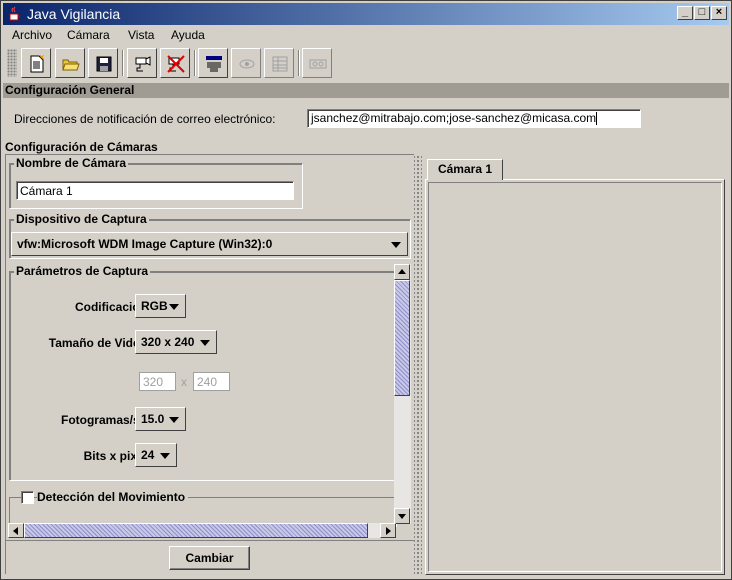  I want to click on left-panel-left-border, so click(5, 364).